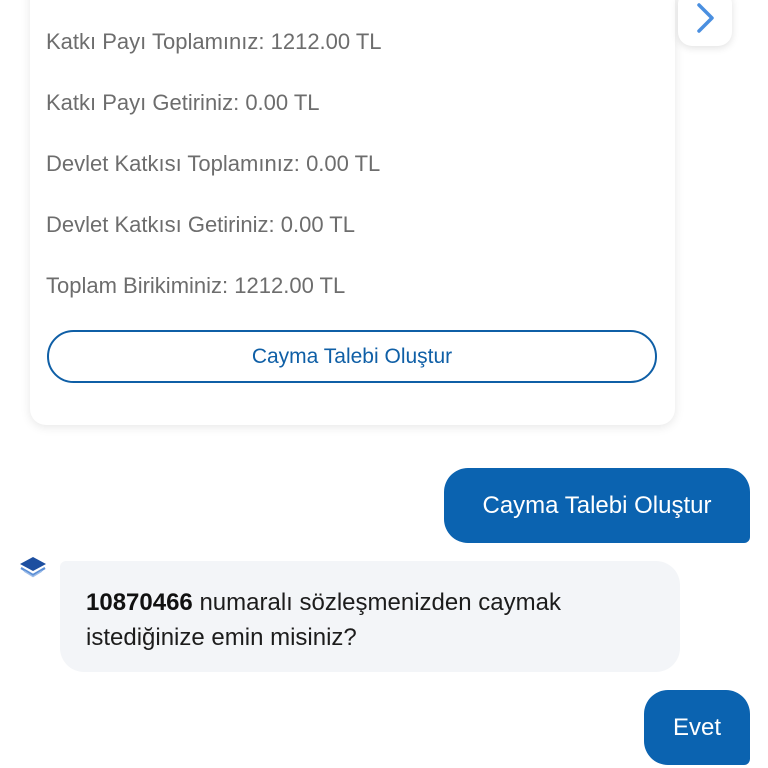  I want to click on contribution-return-value: 0.00 TL, so click(282, 102).